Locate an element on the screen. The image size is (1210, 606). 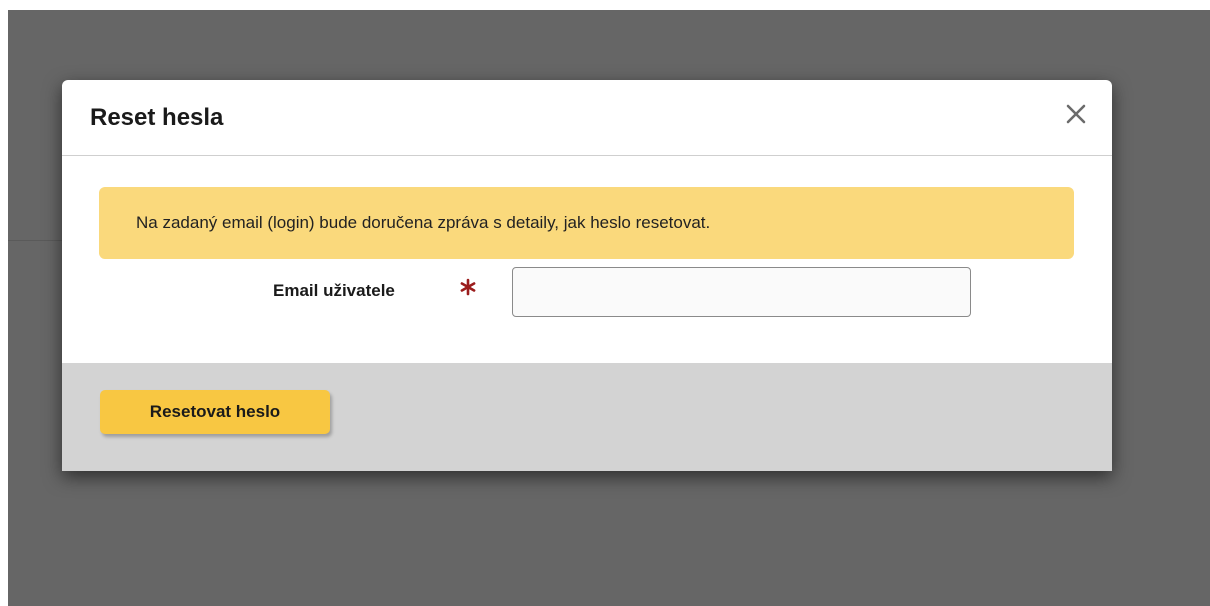
backdrop-divider is located at coordinates (38, 240).